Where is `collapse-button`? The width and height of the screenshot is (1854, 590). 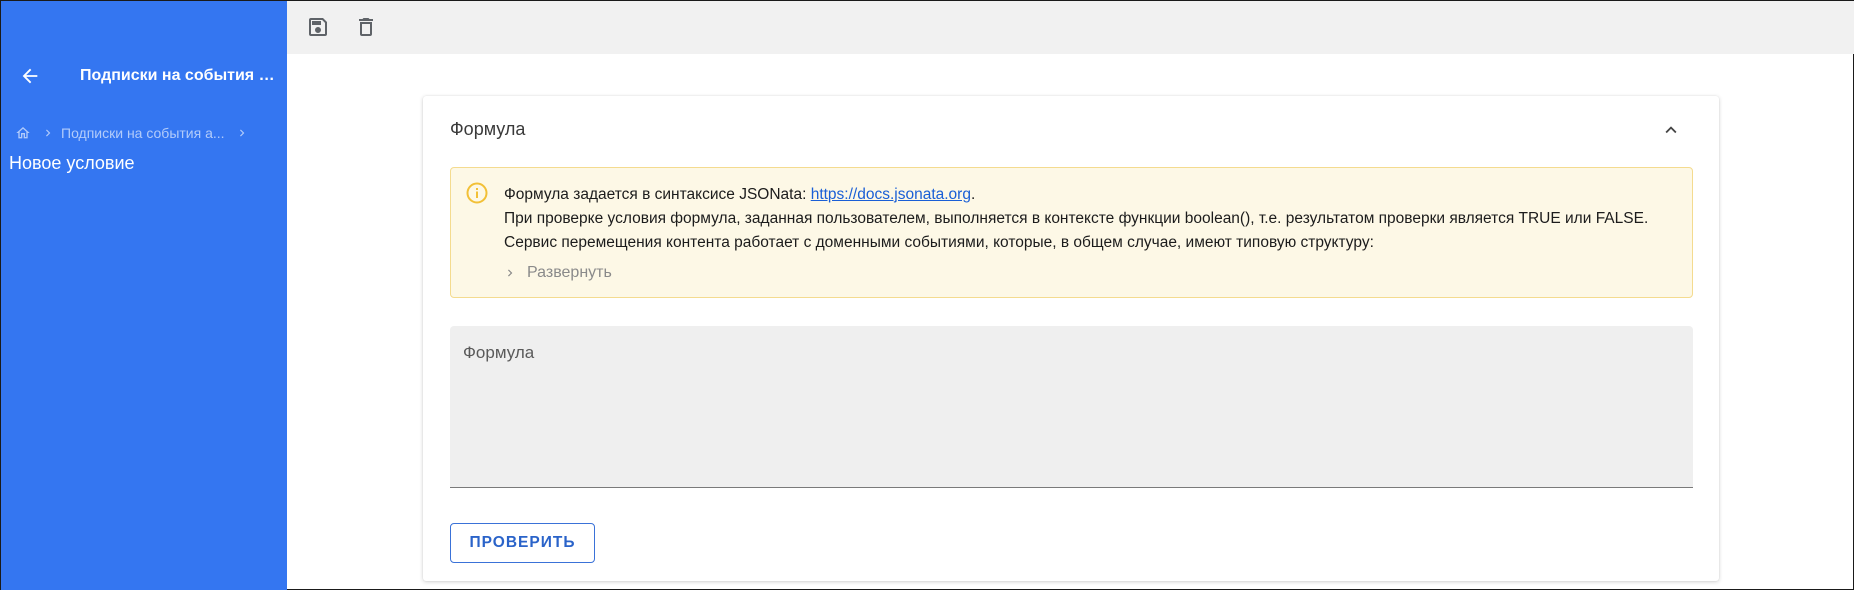
collapse-button is located at coordinates (1671, 130).